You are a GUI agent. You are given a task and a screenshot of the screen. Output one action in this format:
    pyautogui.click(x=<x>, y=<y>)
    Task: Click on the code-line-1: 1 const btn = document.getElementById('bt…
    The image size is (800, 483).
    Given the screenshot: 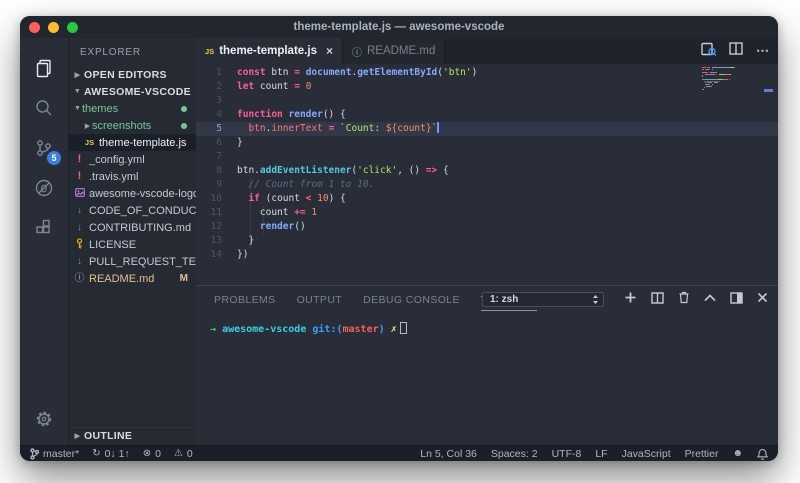 What is the action you would take?
    pyautogui.click(x=487, y=73)
    